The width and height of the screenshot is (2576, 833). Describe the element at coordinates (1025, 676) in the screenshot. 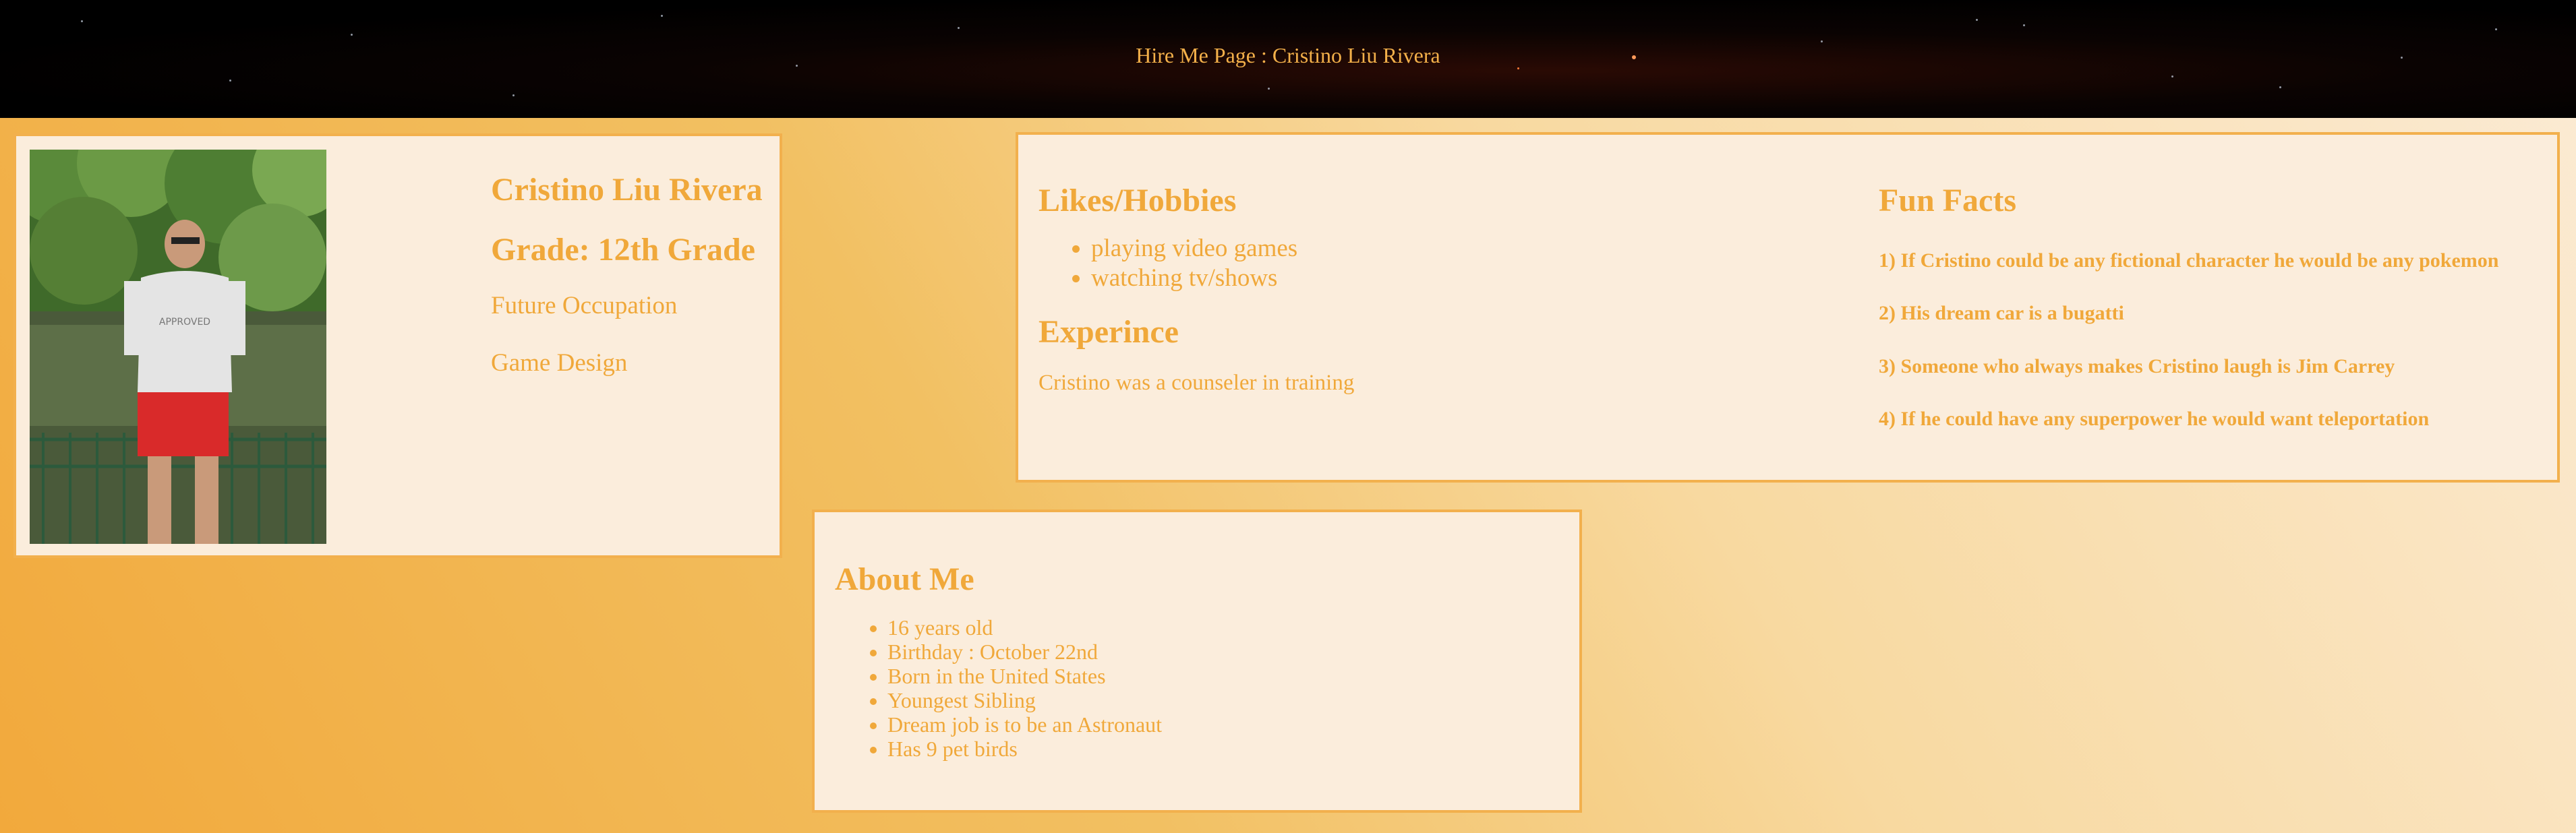

I see `list-item: Born in the United States` at that location.